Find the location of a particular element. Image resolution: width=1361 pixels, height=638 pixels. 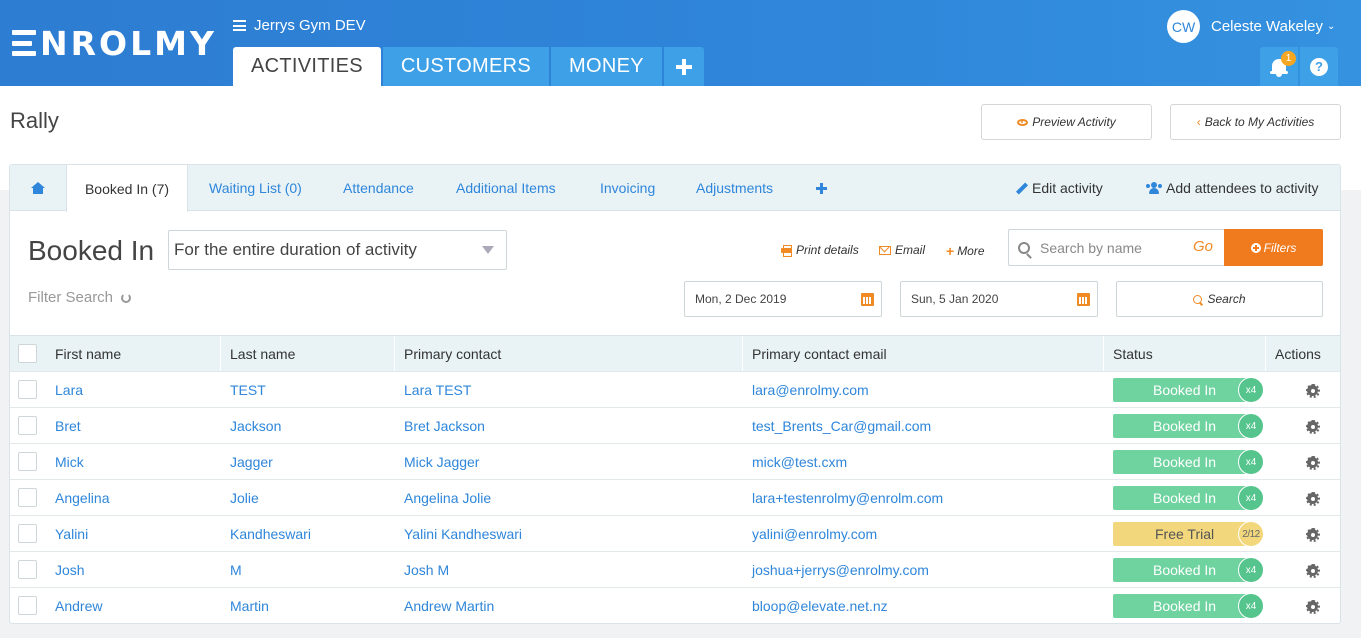

last-name-link: Jagger is located at coordinates (251, 462).